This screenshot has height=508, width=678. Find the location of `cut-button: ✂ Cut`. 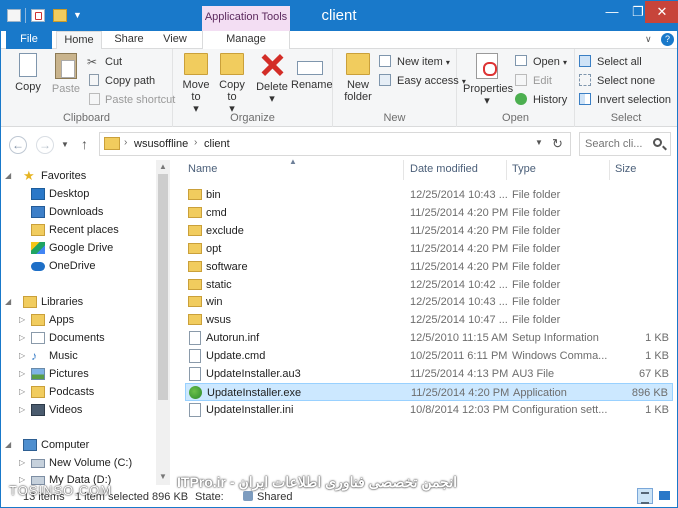

cut-button: ✂ Cut is located at coordinates (104, 62).